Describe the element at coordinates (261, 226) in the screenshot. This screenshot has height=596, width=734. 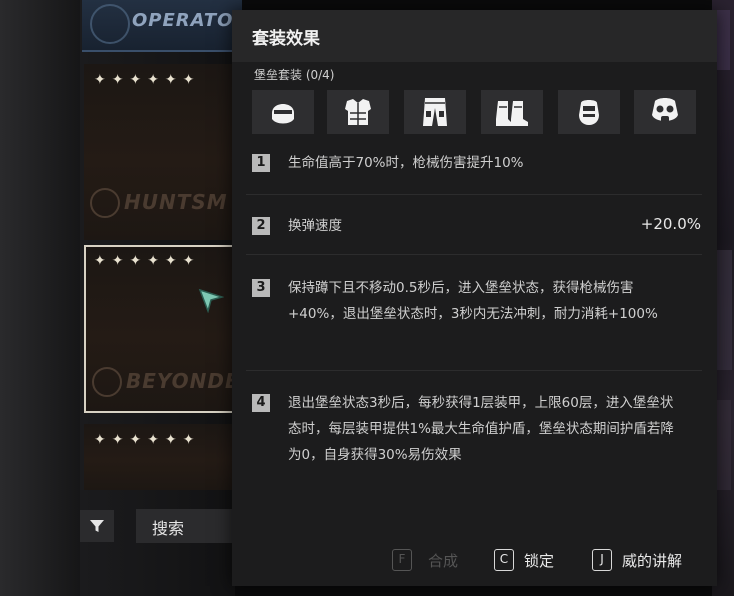
I see `effect-number-2: 2` at that location.